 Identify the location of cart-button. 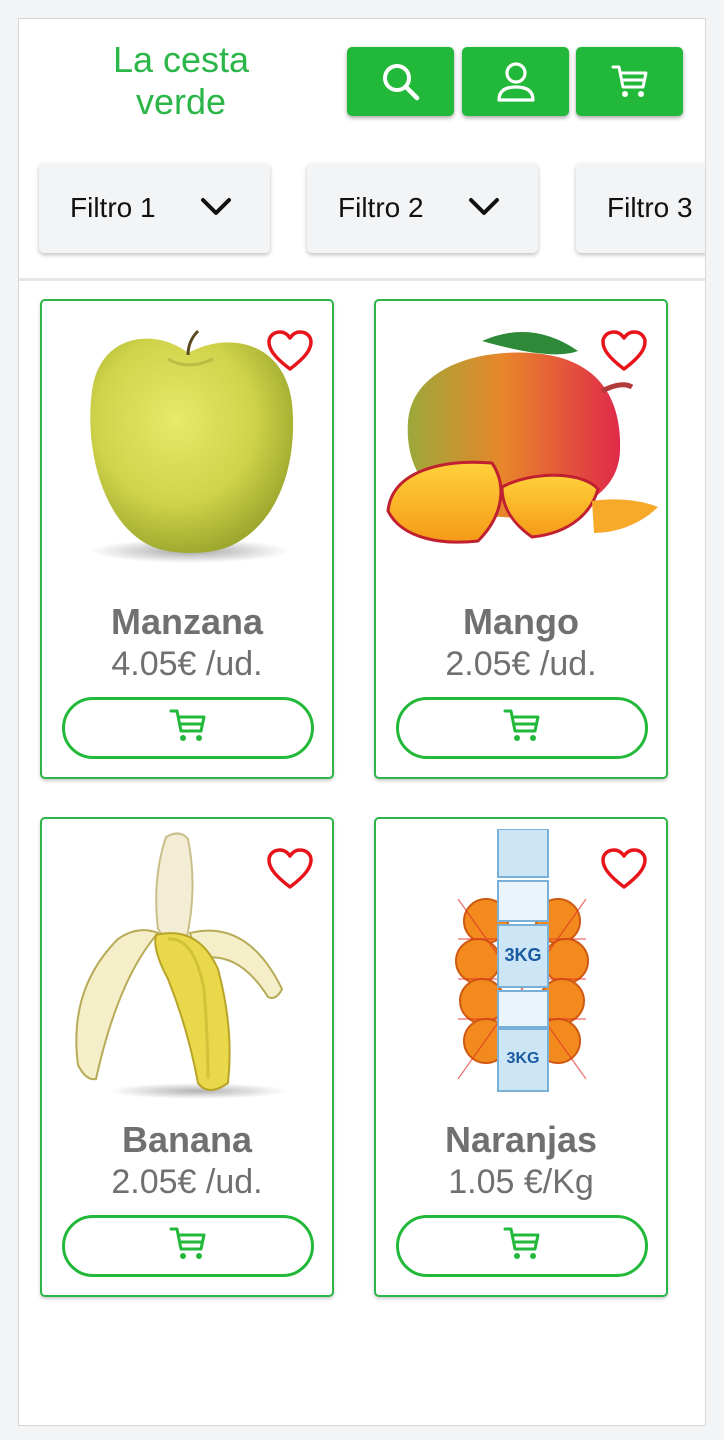
(629, 81).